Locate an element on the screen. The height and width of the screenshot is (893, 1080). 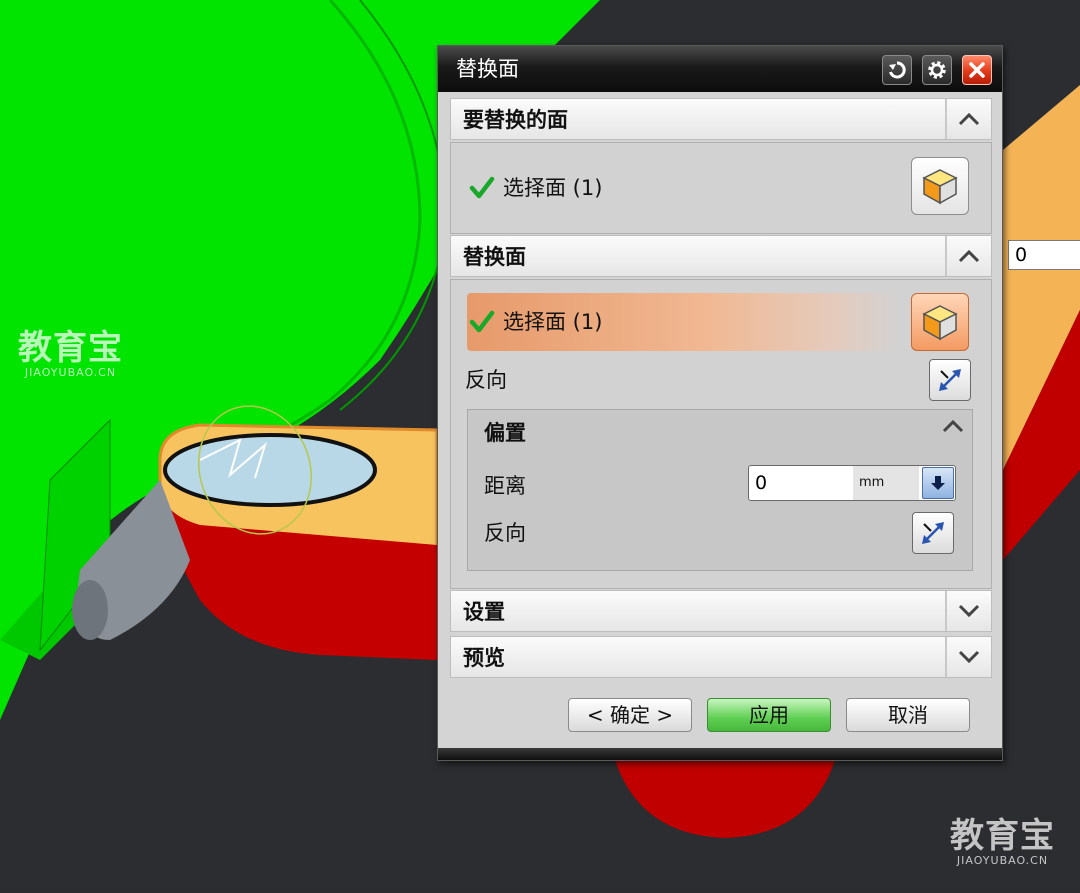
expand-toggle-settings is located at coordinates (968, 611).